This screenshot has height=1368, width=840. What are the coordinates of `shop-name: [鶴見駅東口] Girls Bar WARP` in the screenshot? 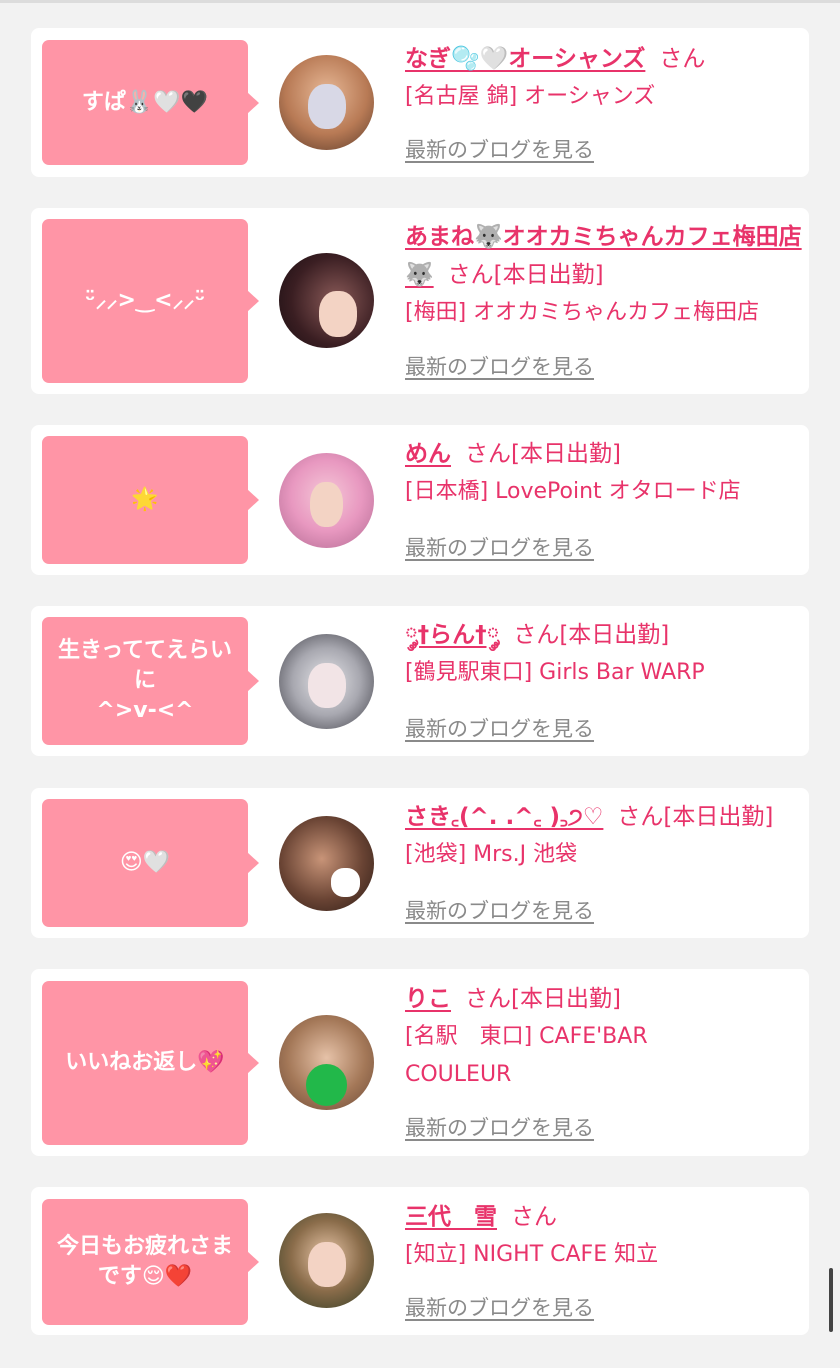 It's located at (555, 672).